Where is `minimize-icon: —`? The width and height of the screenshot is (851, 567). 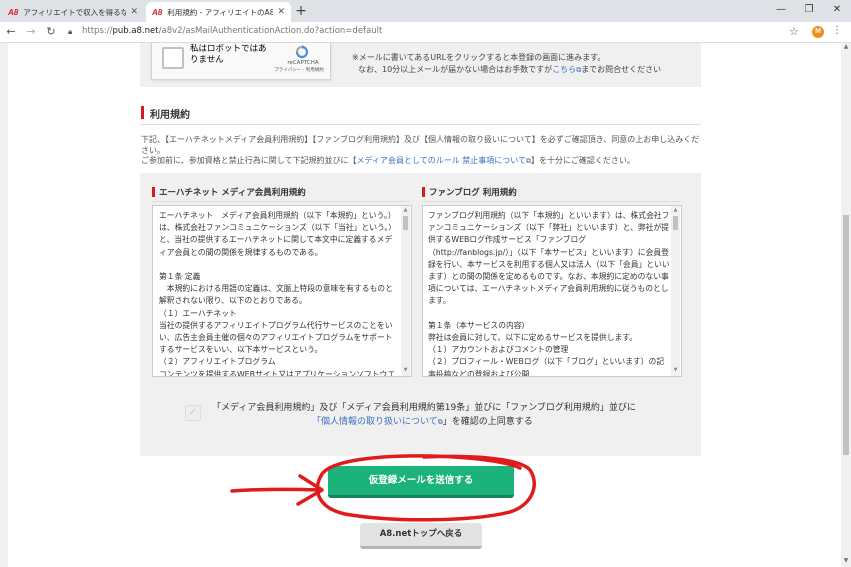
minimize-icon: — is located at coordinates (781, 10).